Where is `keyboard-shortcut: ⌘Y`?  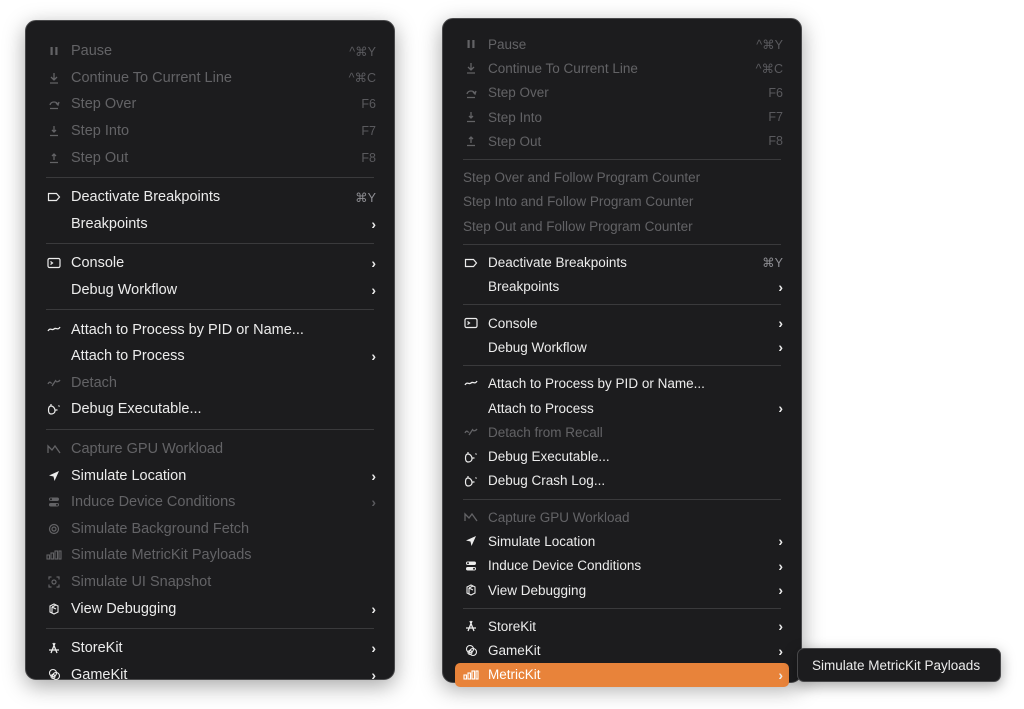 keyboard-shortcut: ⌘Y is located at coordinates (772, 263).